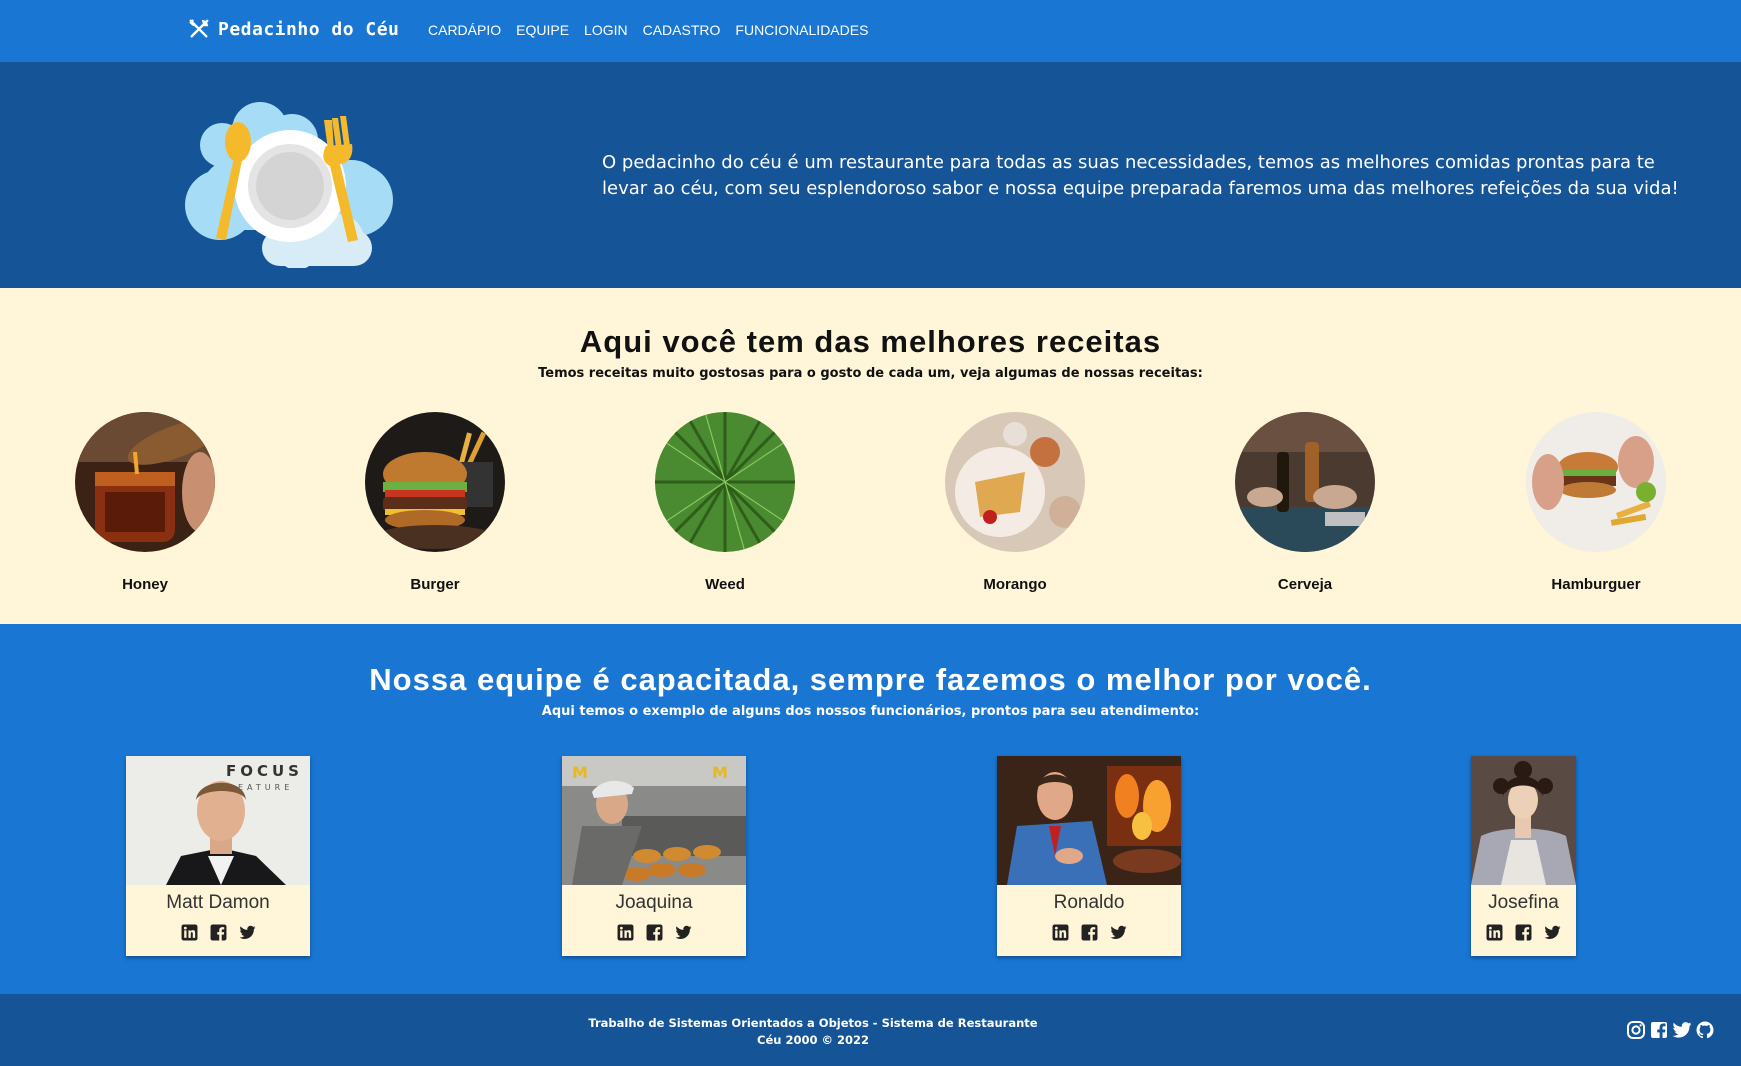  I want to click on recipe-item-morango: Morango, so click(1015, 502).